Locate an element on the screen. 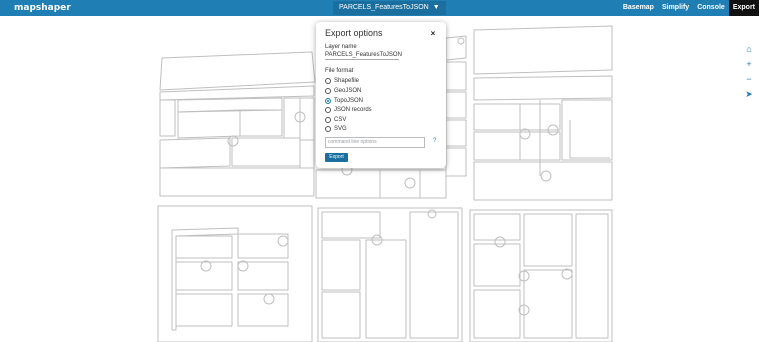 The image size is (759, 342). map-tools: ⌂ + − ➤ is located at coordinates (749, 72).